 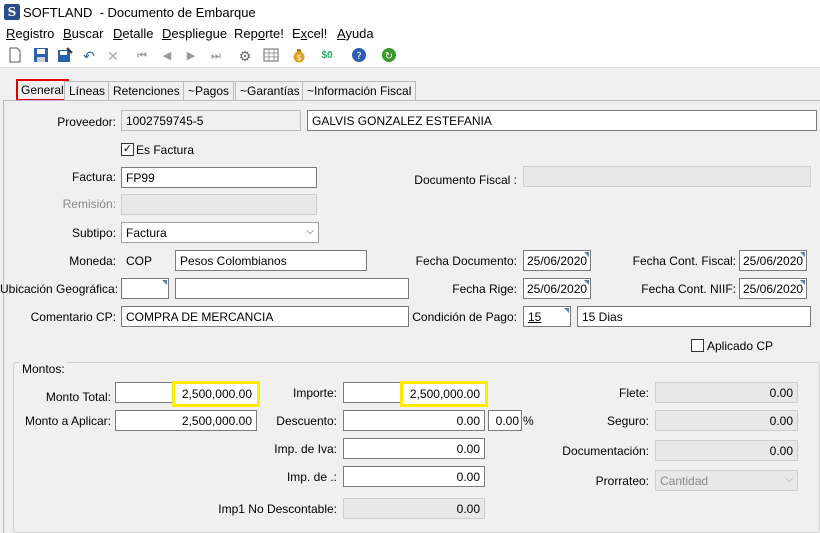 I want to click on comentario-cp-label: Comentario CP:, so click(x=73, y=317).